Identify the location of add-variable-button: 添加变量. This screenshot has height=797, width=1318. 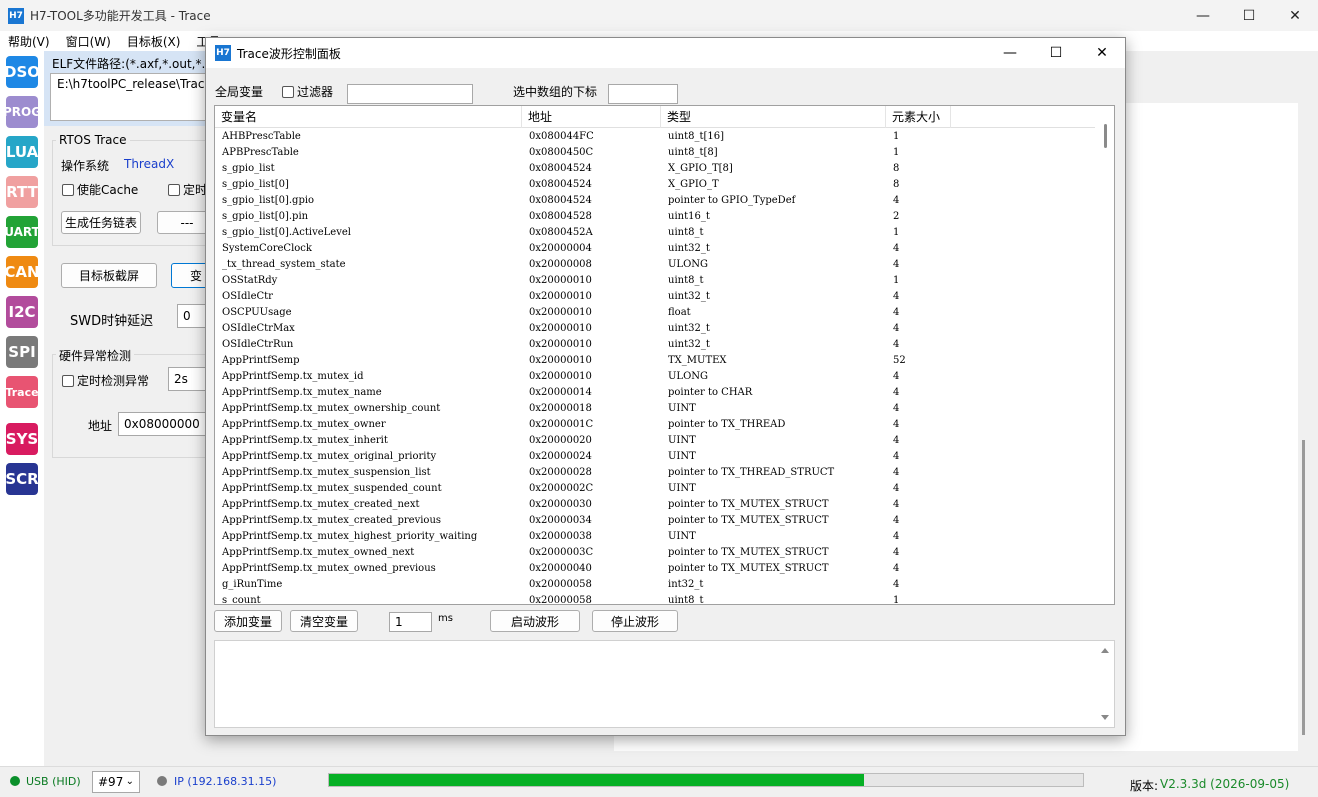
(248, 621).